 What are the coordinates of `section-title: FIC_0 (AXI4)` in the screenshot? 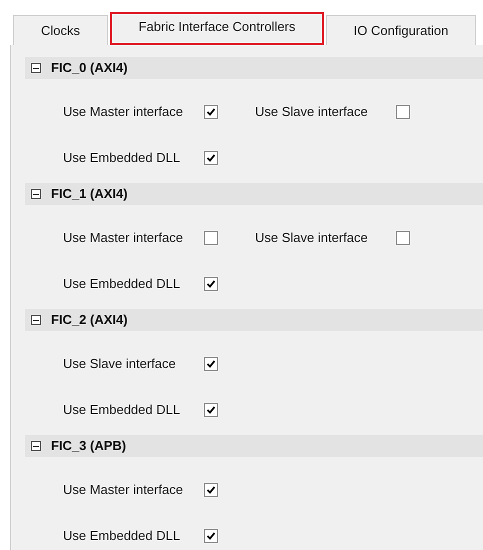 It's located at (89, 68).